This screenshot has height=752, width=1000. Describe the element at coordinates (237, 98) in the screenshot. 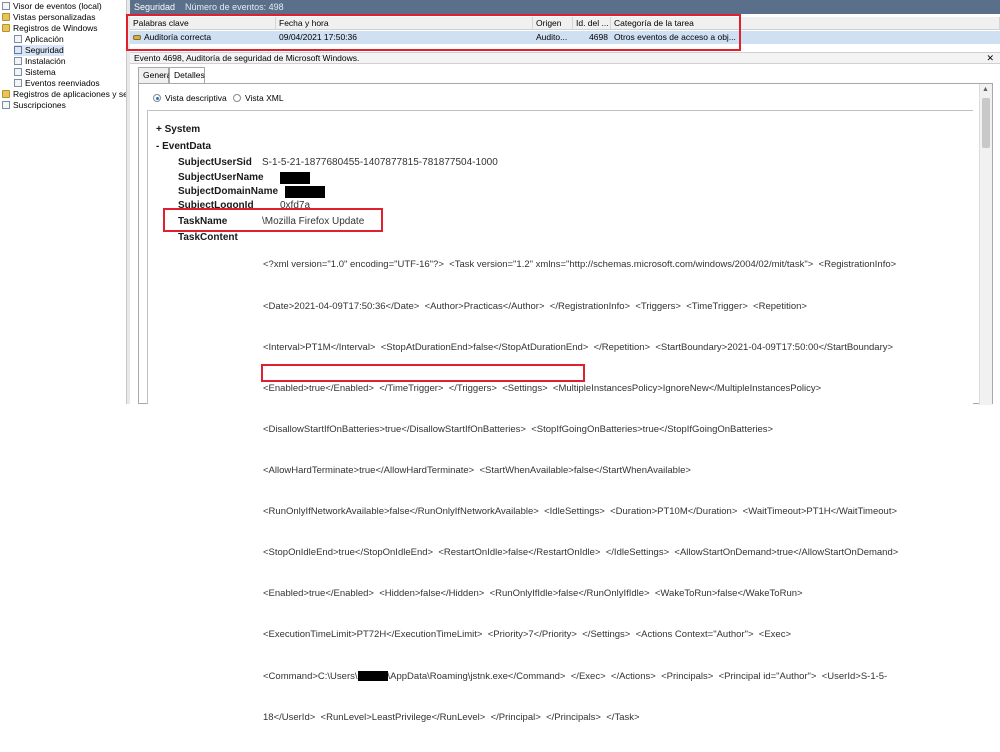

I see `radio-empty-icon` at that location.